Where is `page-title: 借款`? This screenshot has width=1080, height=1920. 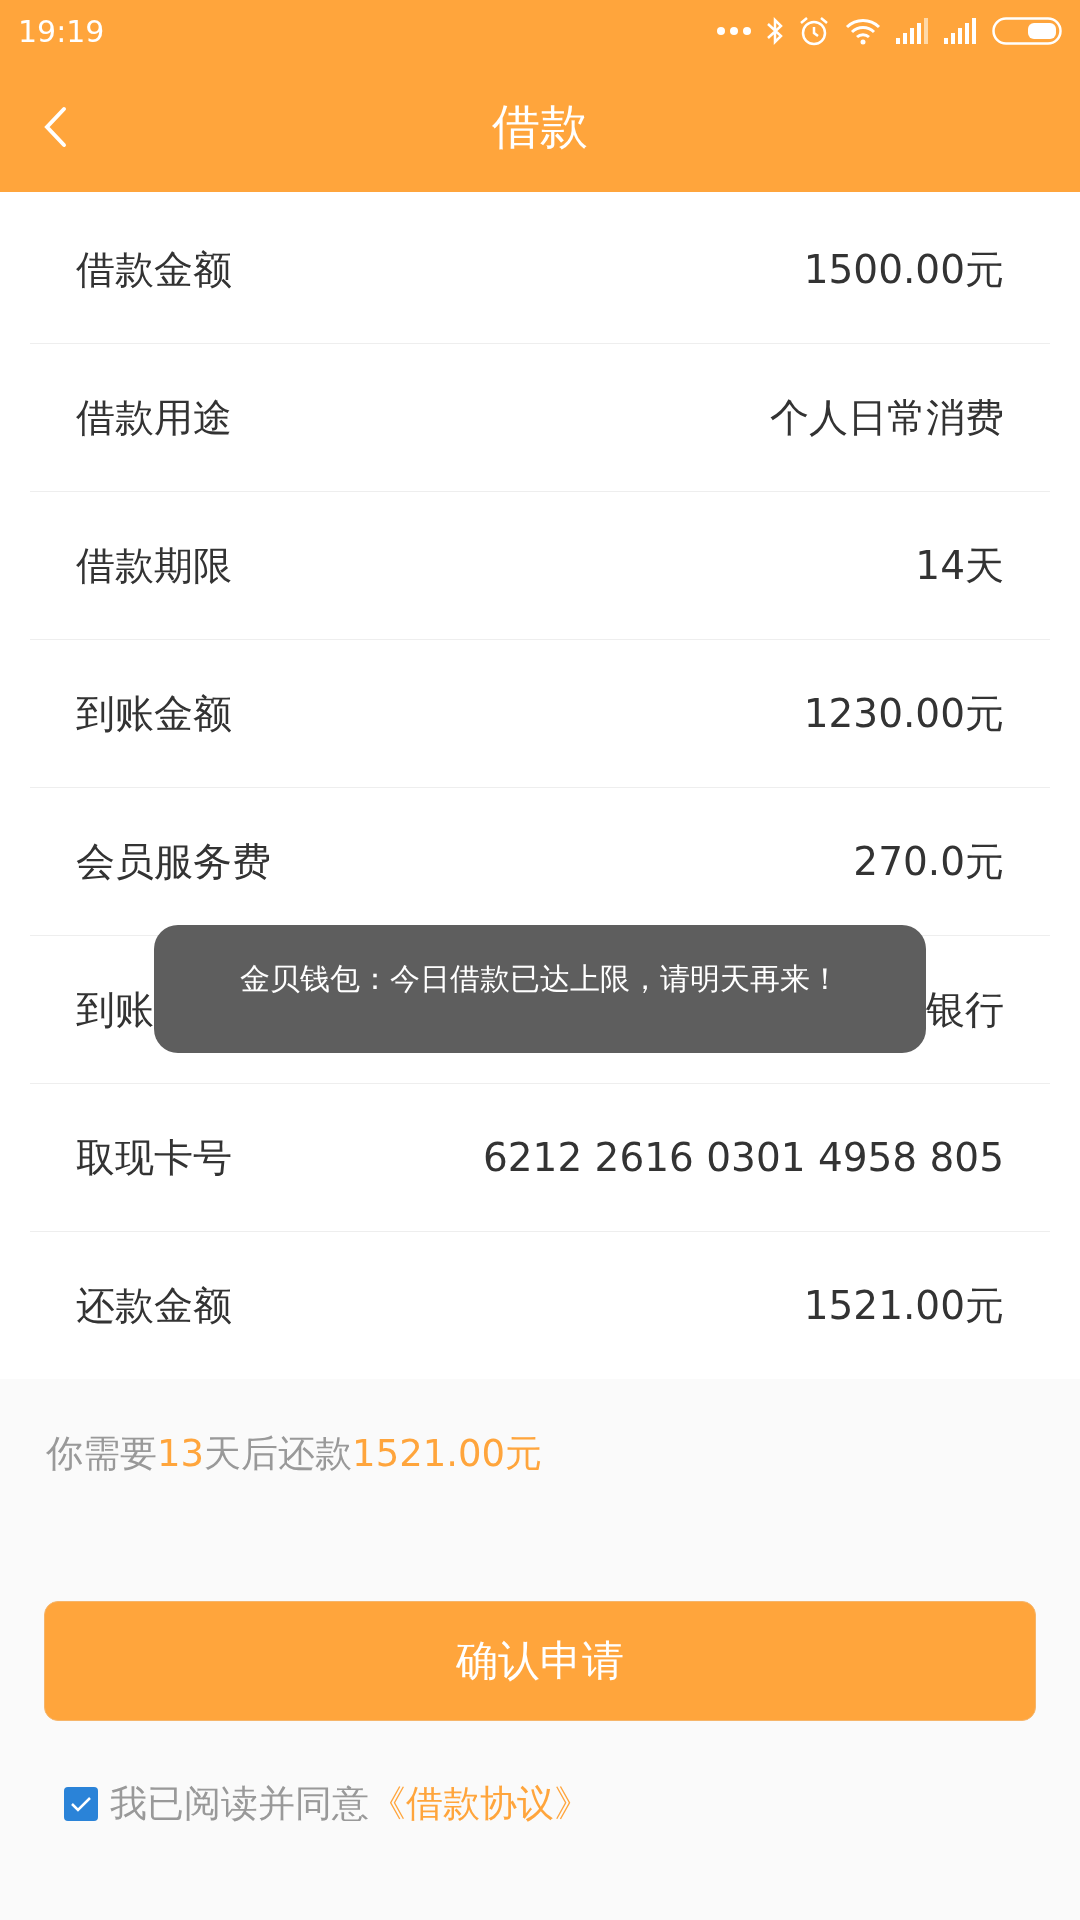 page-title: 借款 is located at coordinates (540, 126).